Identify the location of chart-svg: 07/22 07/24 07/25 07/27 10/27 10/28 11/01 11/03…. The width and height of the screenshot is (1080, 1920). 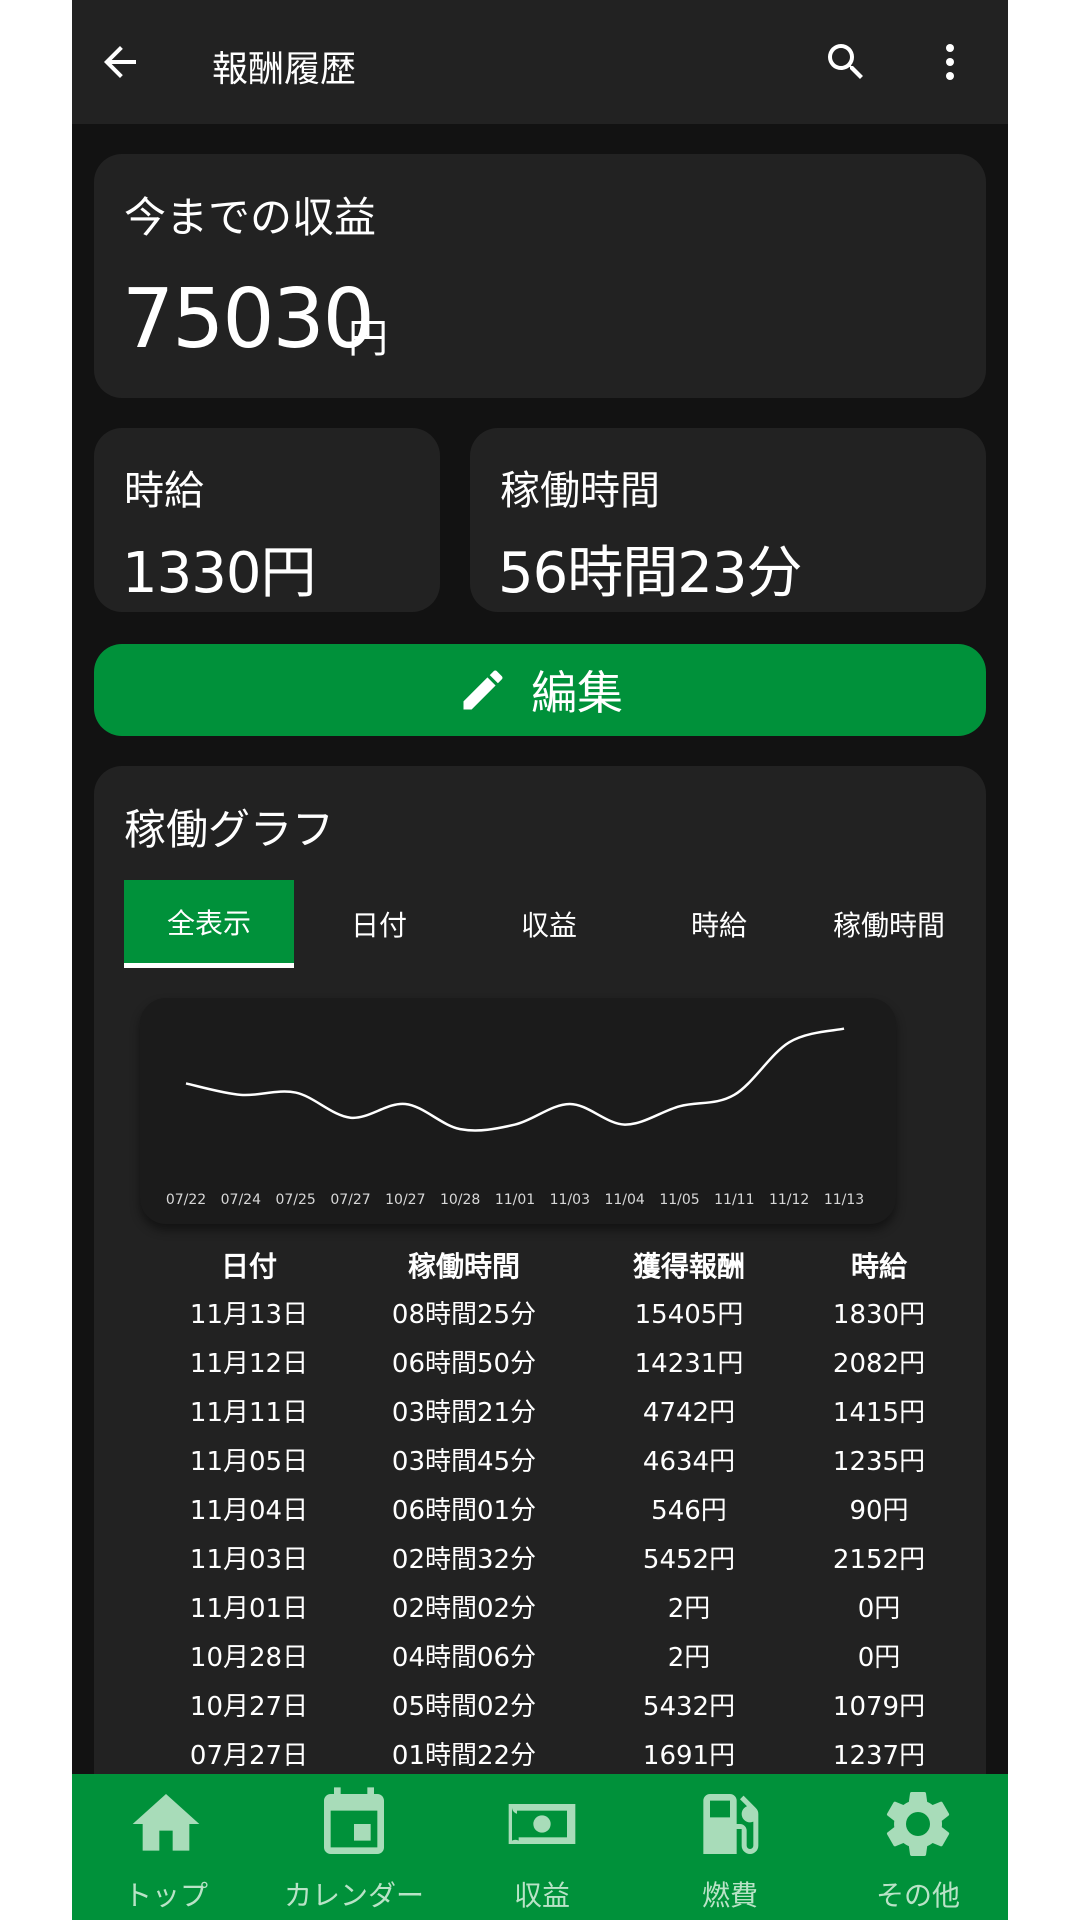
(515, 1117).